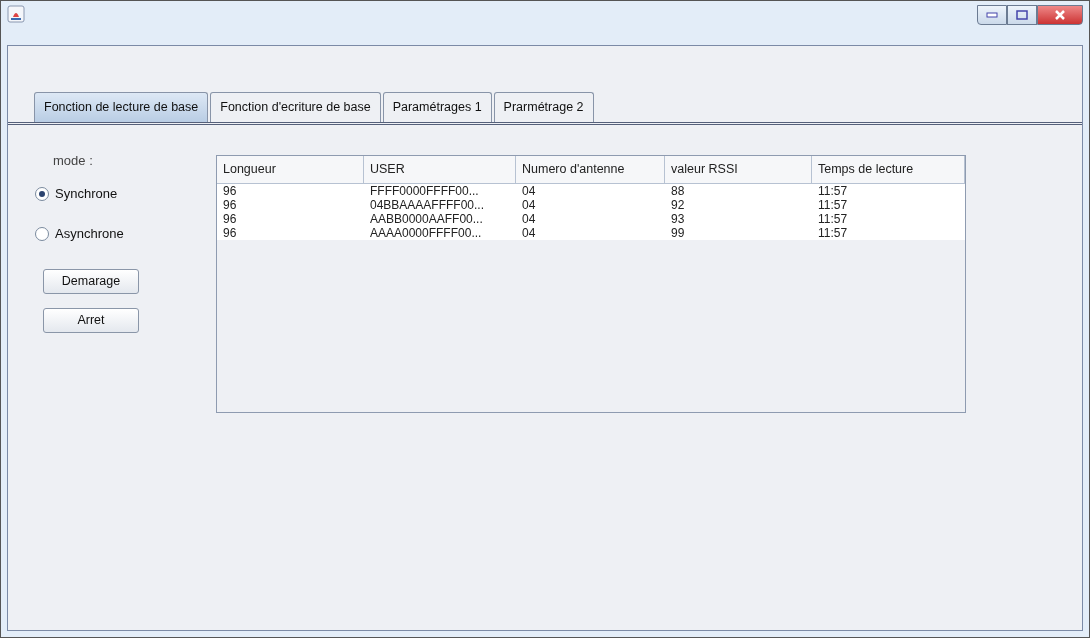  I want to click on column-header: valeur RSSI, so click(738, 169).